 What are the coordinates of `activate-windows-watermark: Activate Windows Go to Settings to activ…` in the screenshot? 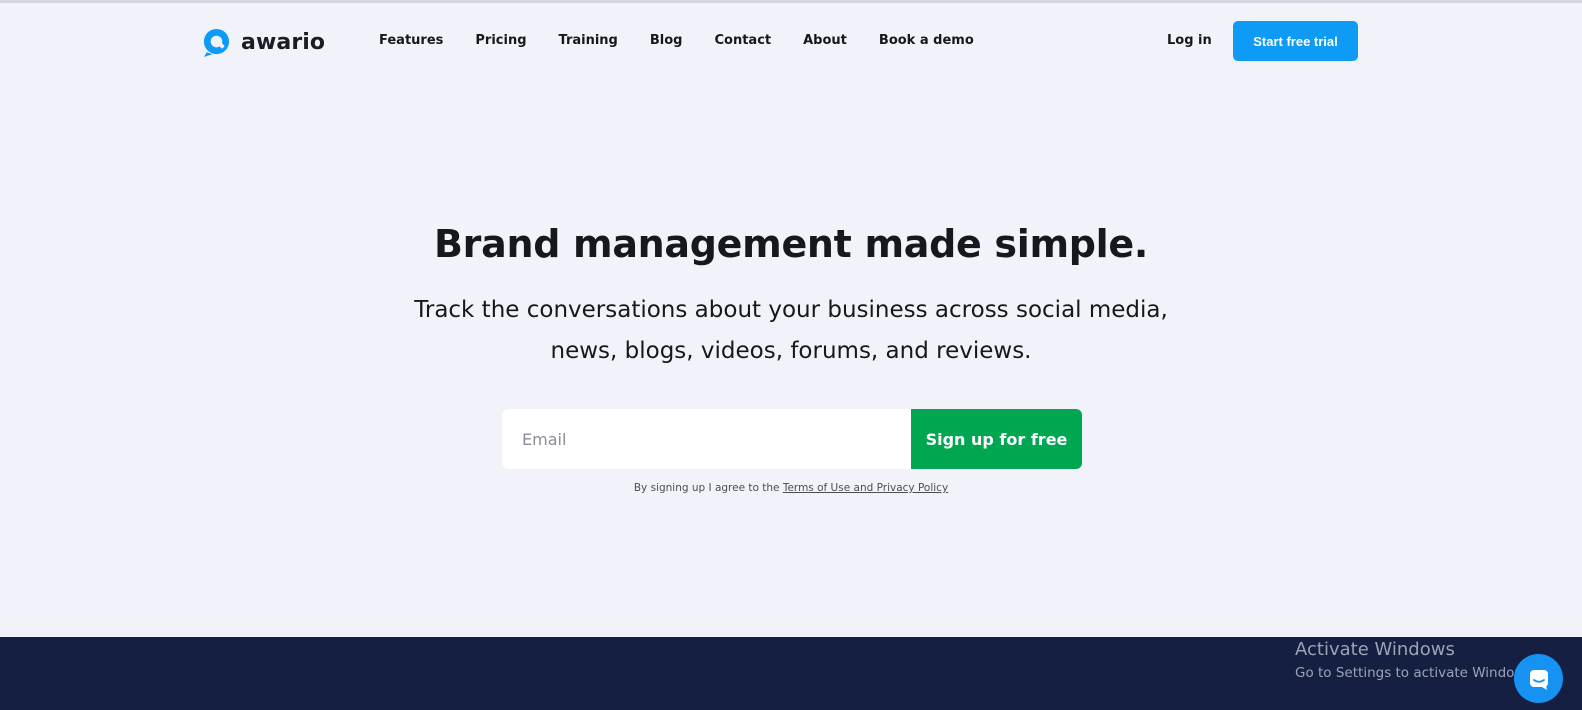 It's located at (1416, 661).